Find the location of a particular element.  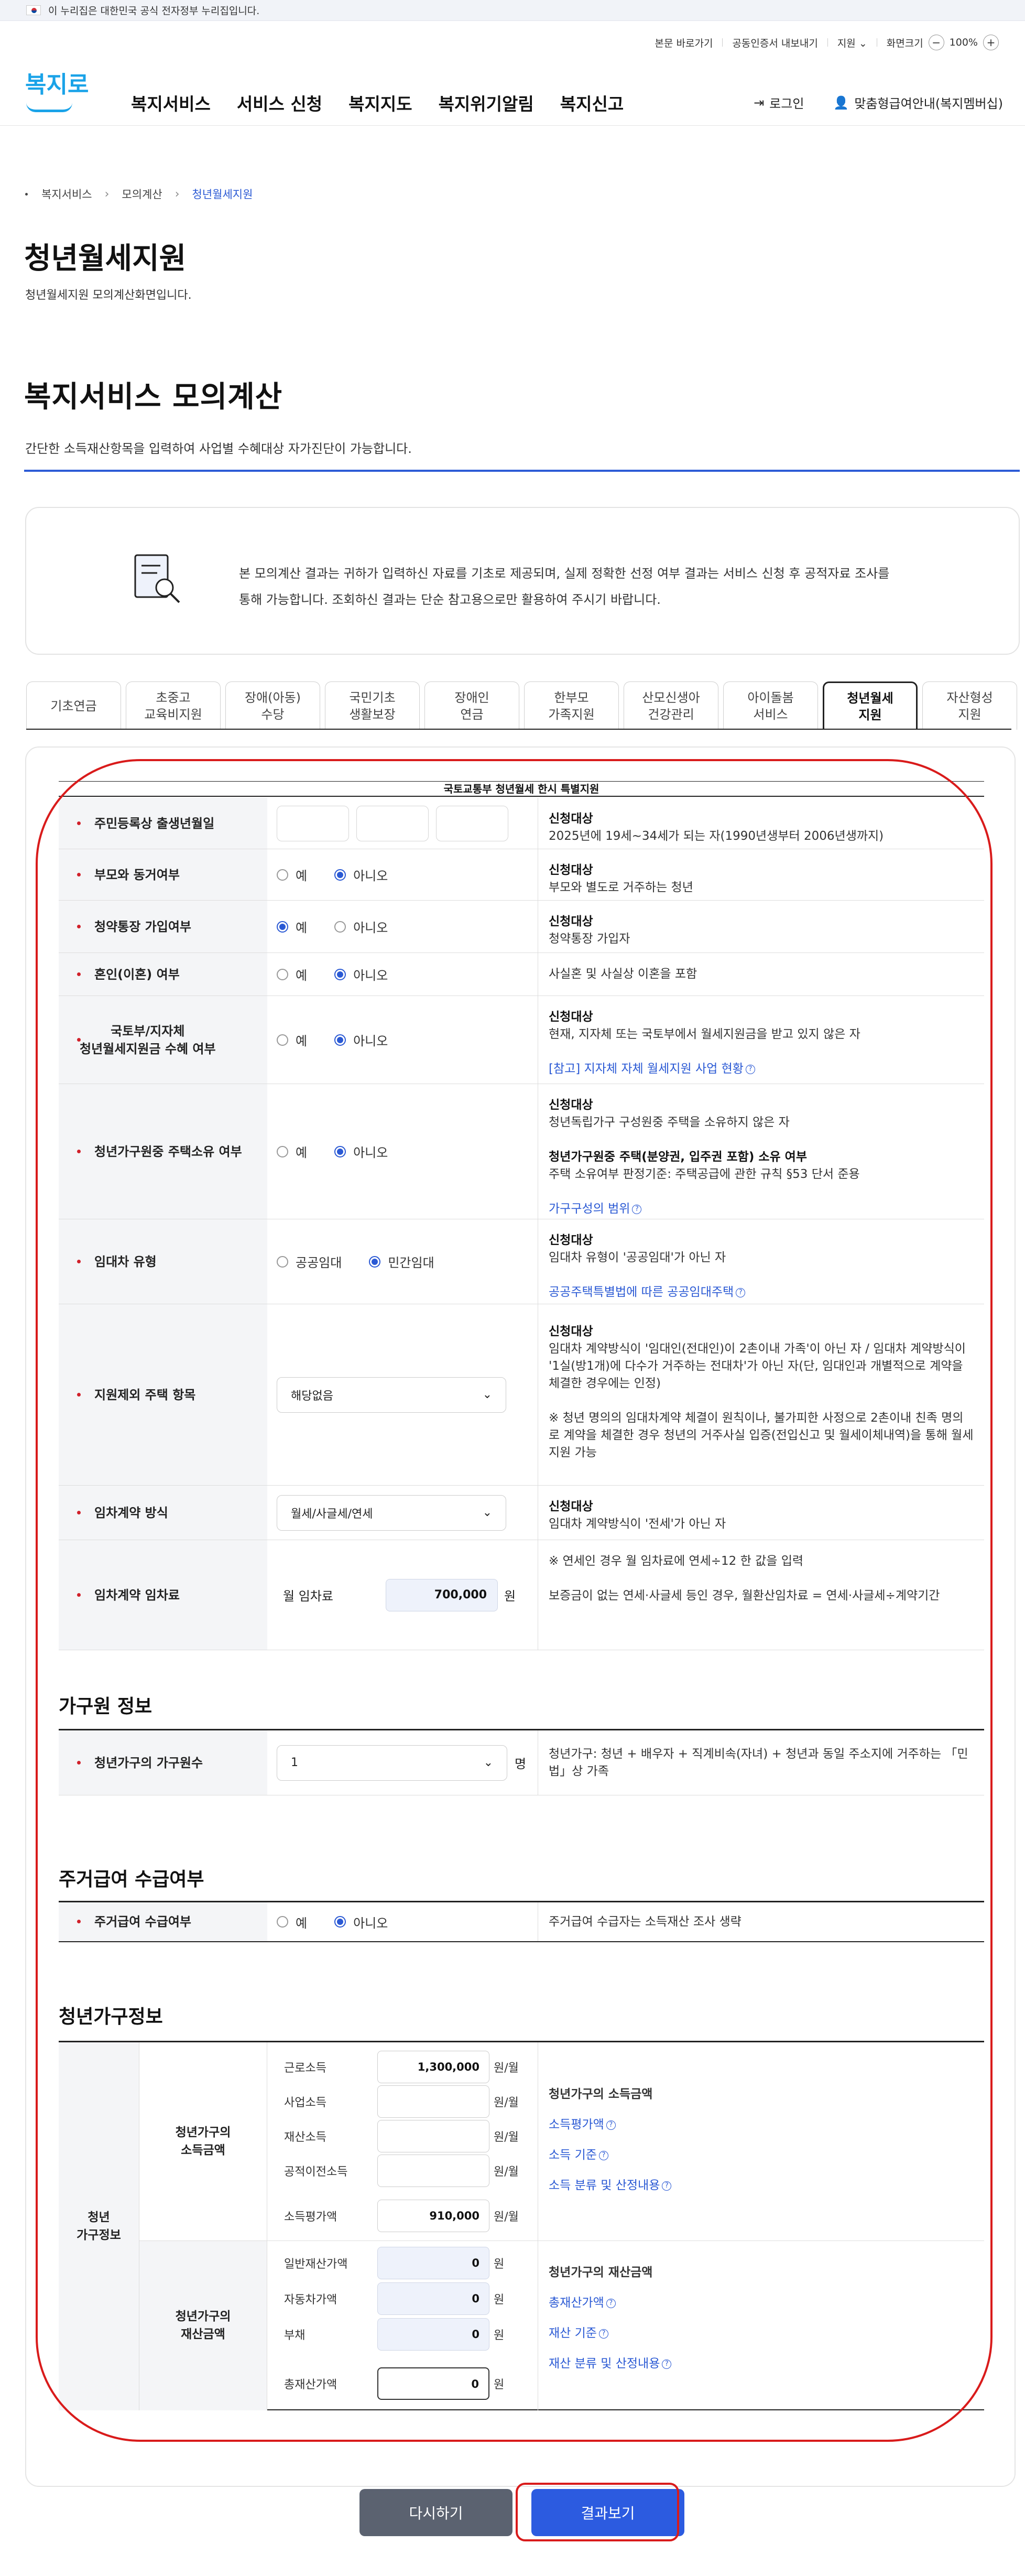

breadcrumb-item: 모의계산 is located at coordinates (142, 194).